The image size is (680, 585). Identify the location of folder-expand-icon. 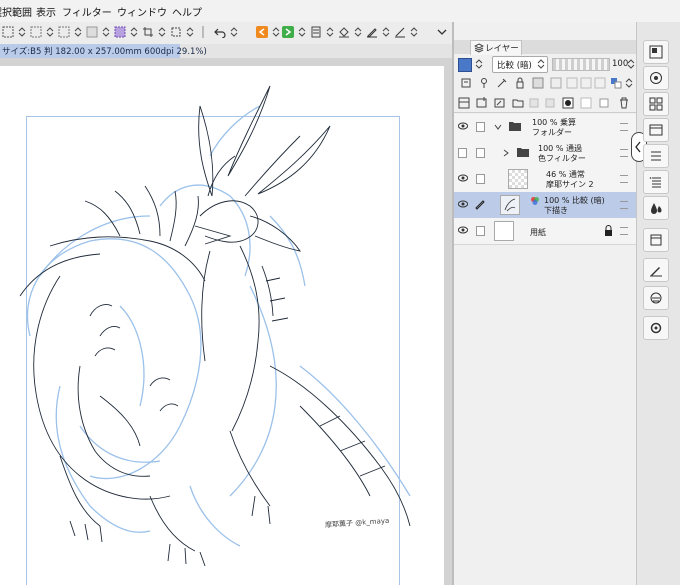
(498, 127).